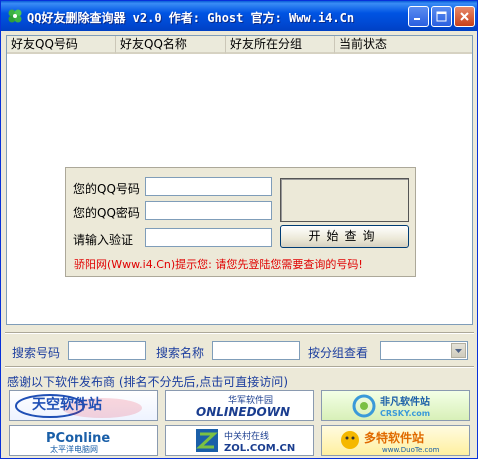 The height and width of the screenshot is (459, 478). I want to click on hint-text: 骄阳网(Www.i4.Cn)提示您: 请您先登陆您需要查询的号码!, so click(218, 264).